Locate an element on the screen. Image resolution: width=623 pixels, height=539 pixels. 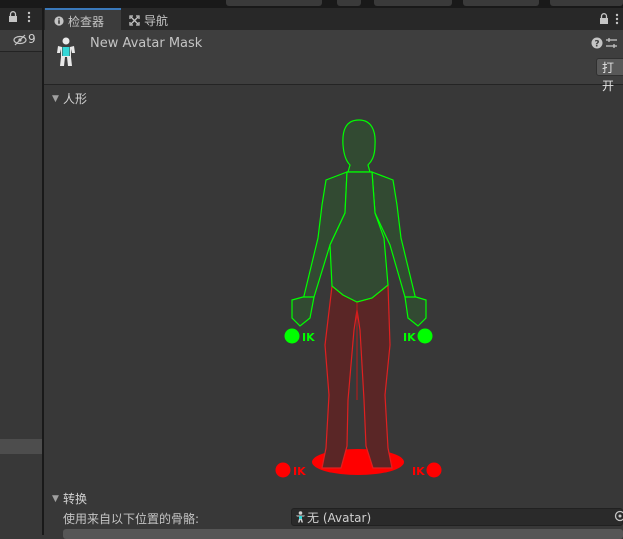
object-picker-icon is located at coordinates (618, 517).